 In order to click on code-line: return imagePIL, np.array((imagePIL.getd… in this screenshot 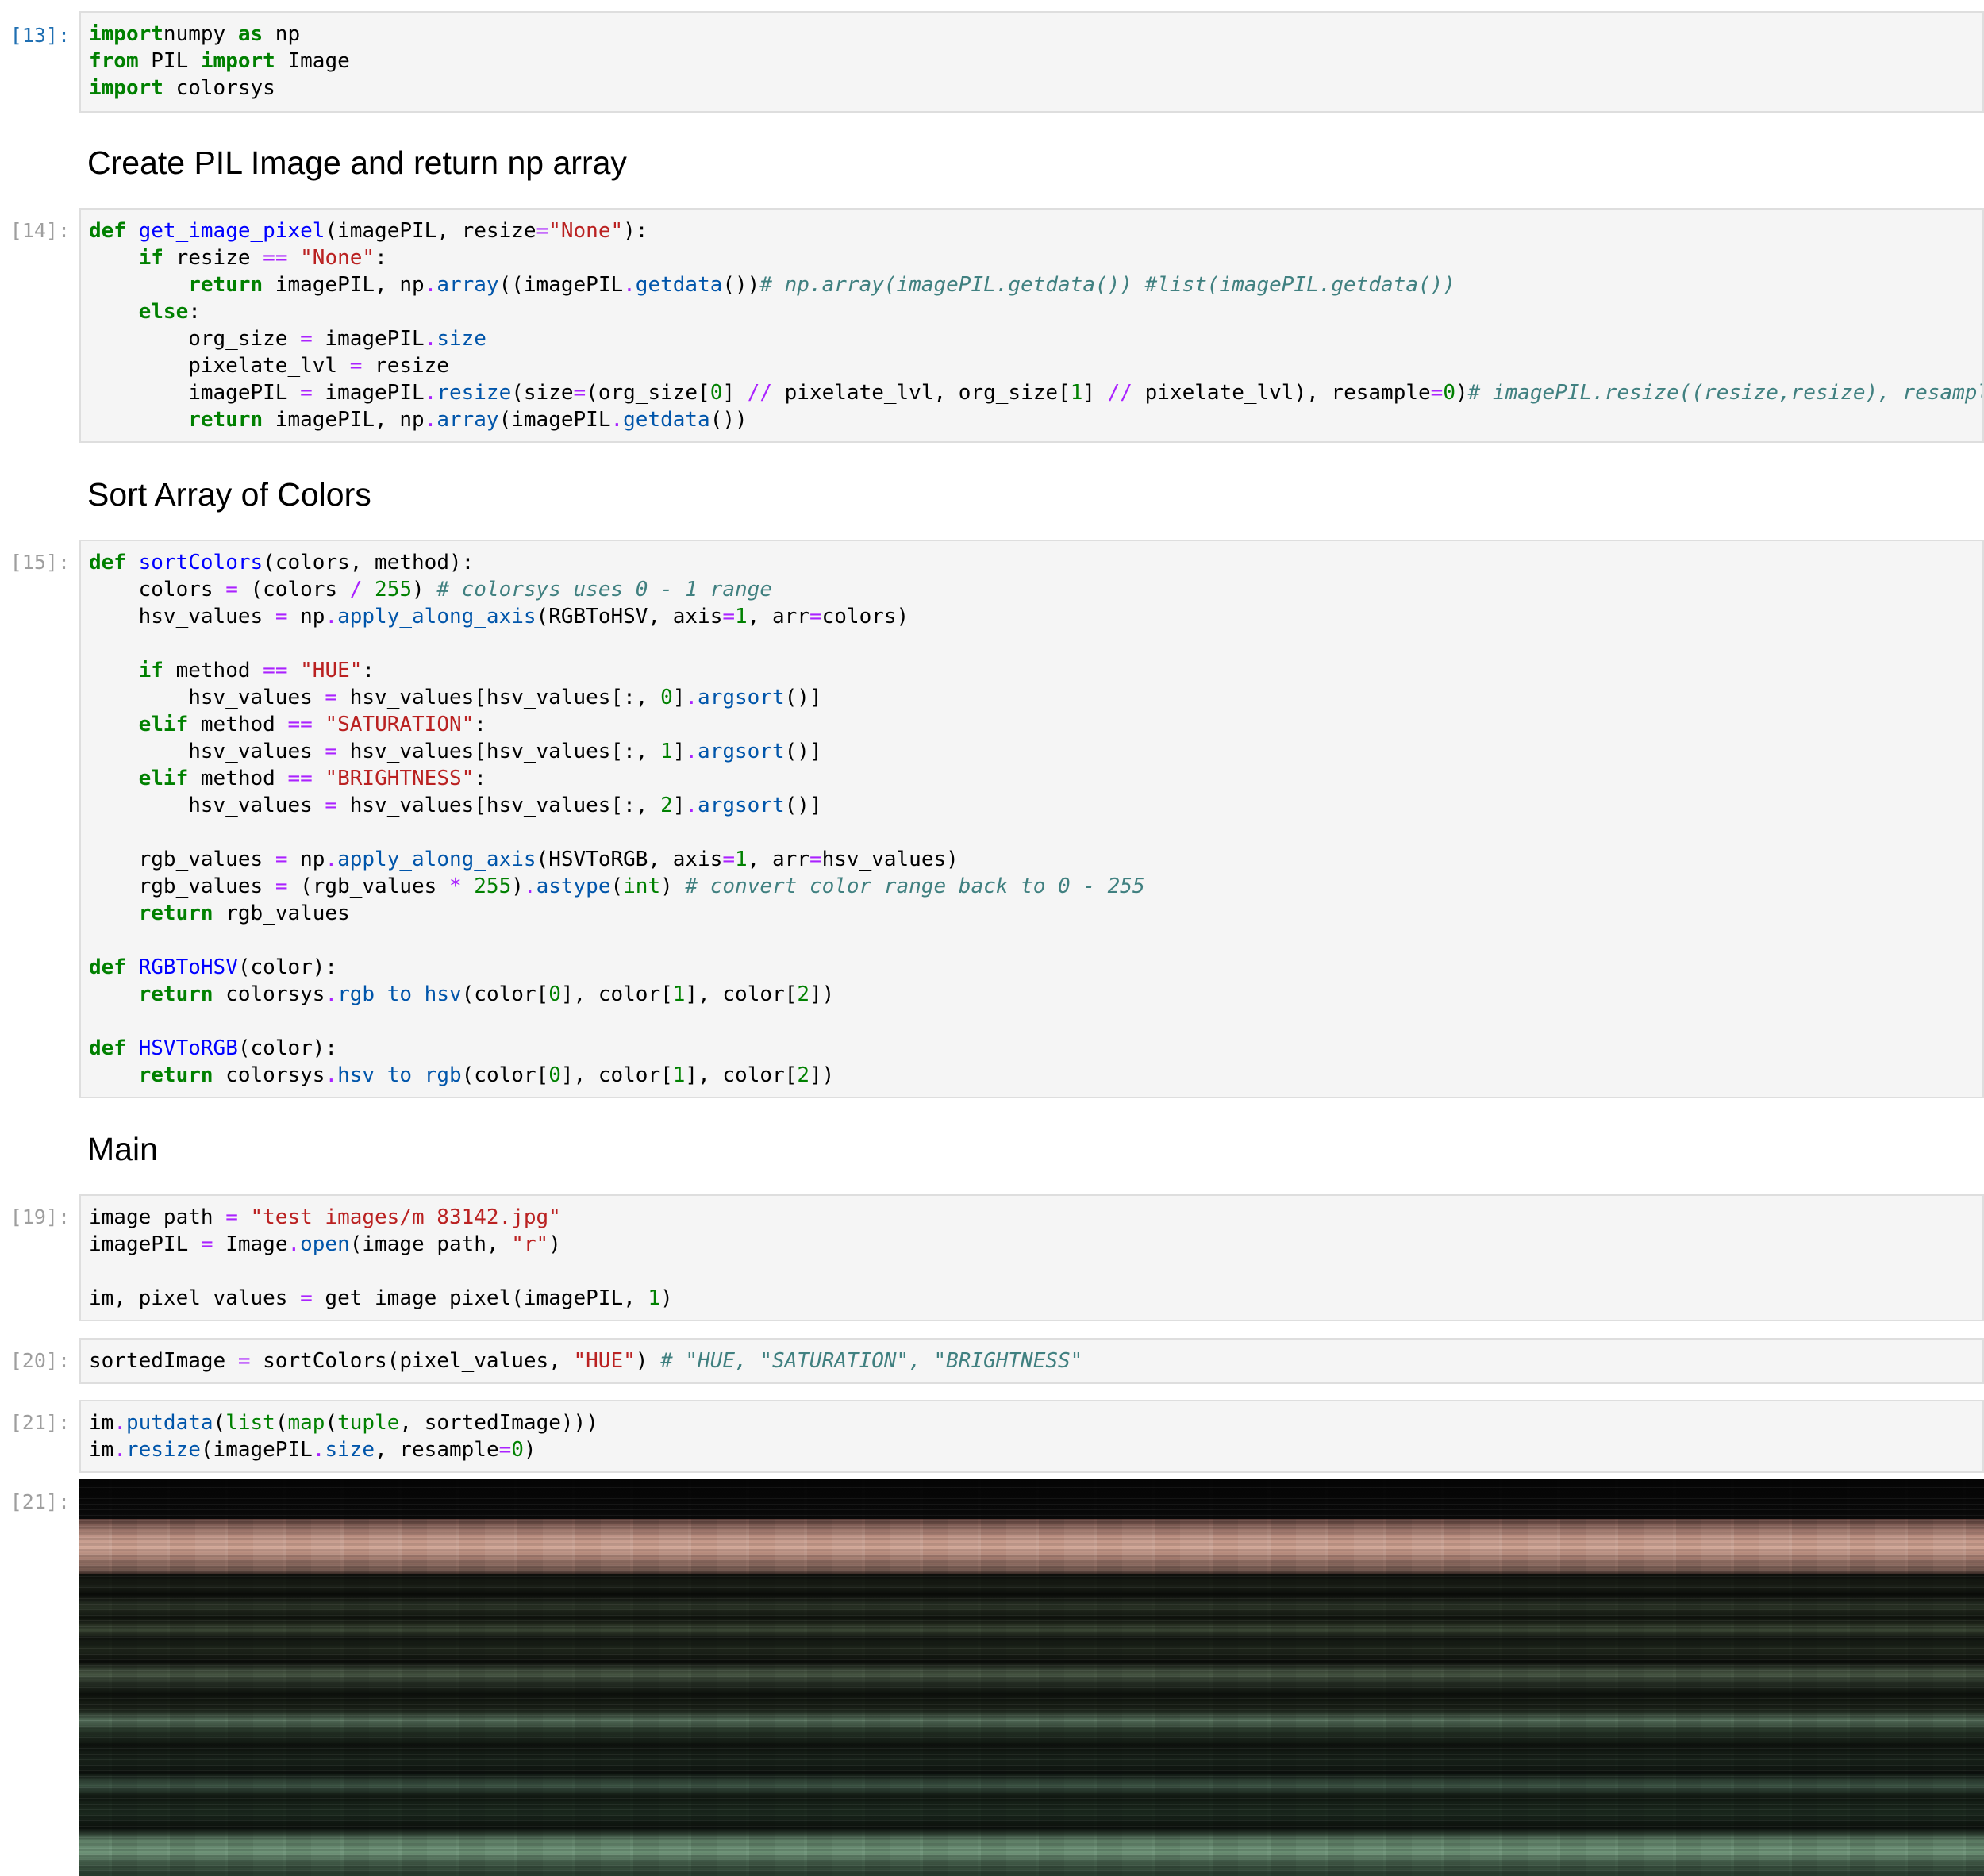, I will do `click(772, 285)`.